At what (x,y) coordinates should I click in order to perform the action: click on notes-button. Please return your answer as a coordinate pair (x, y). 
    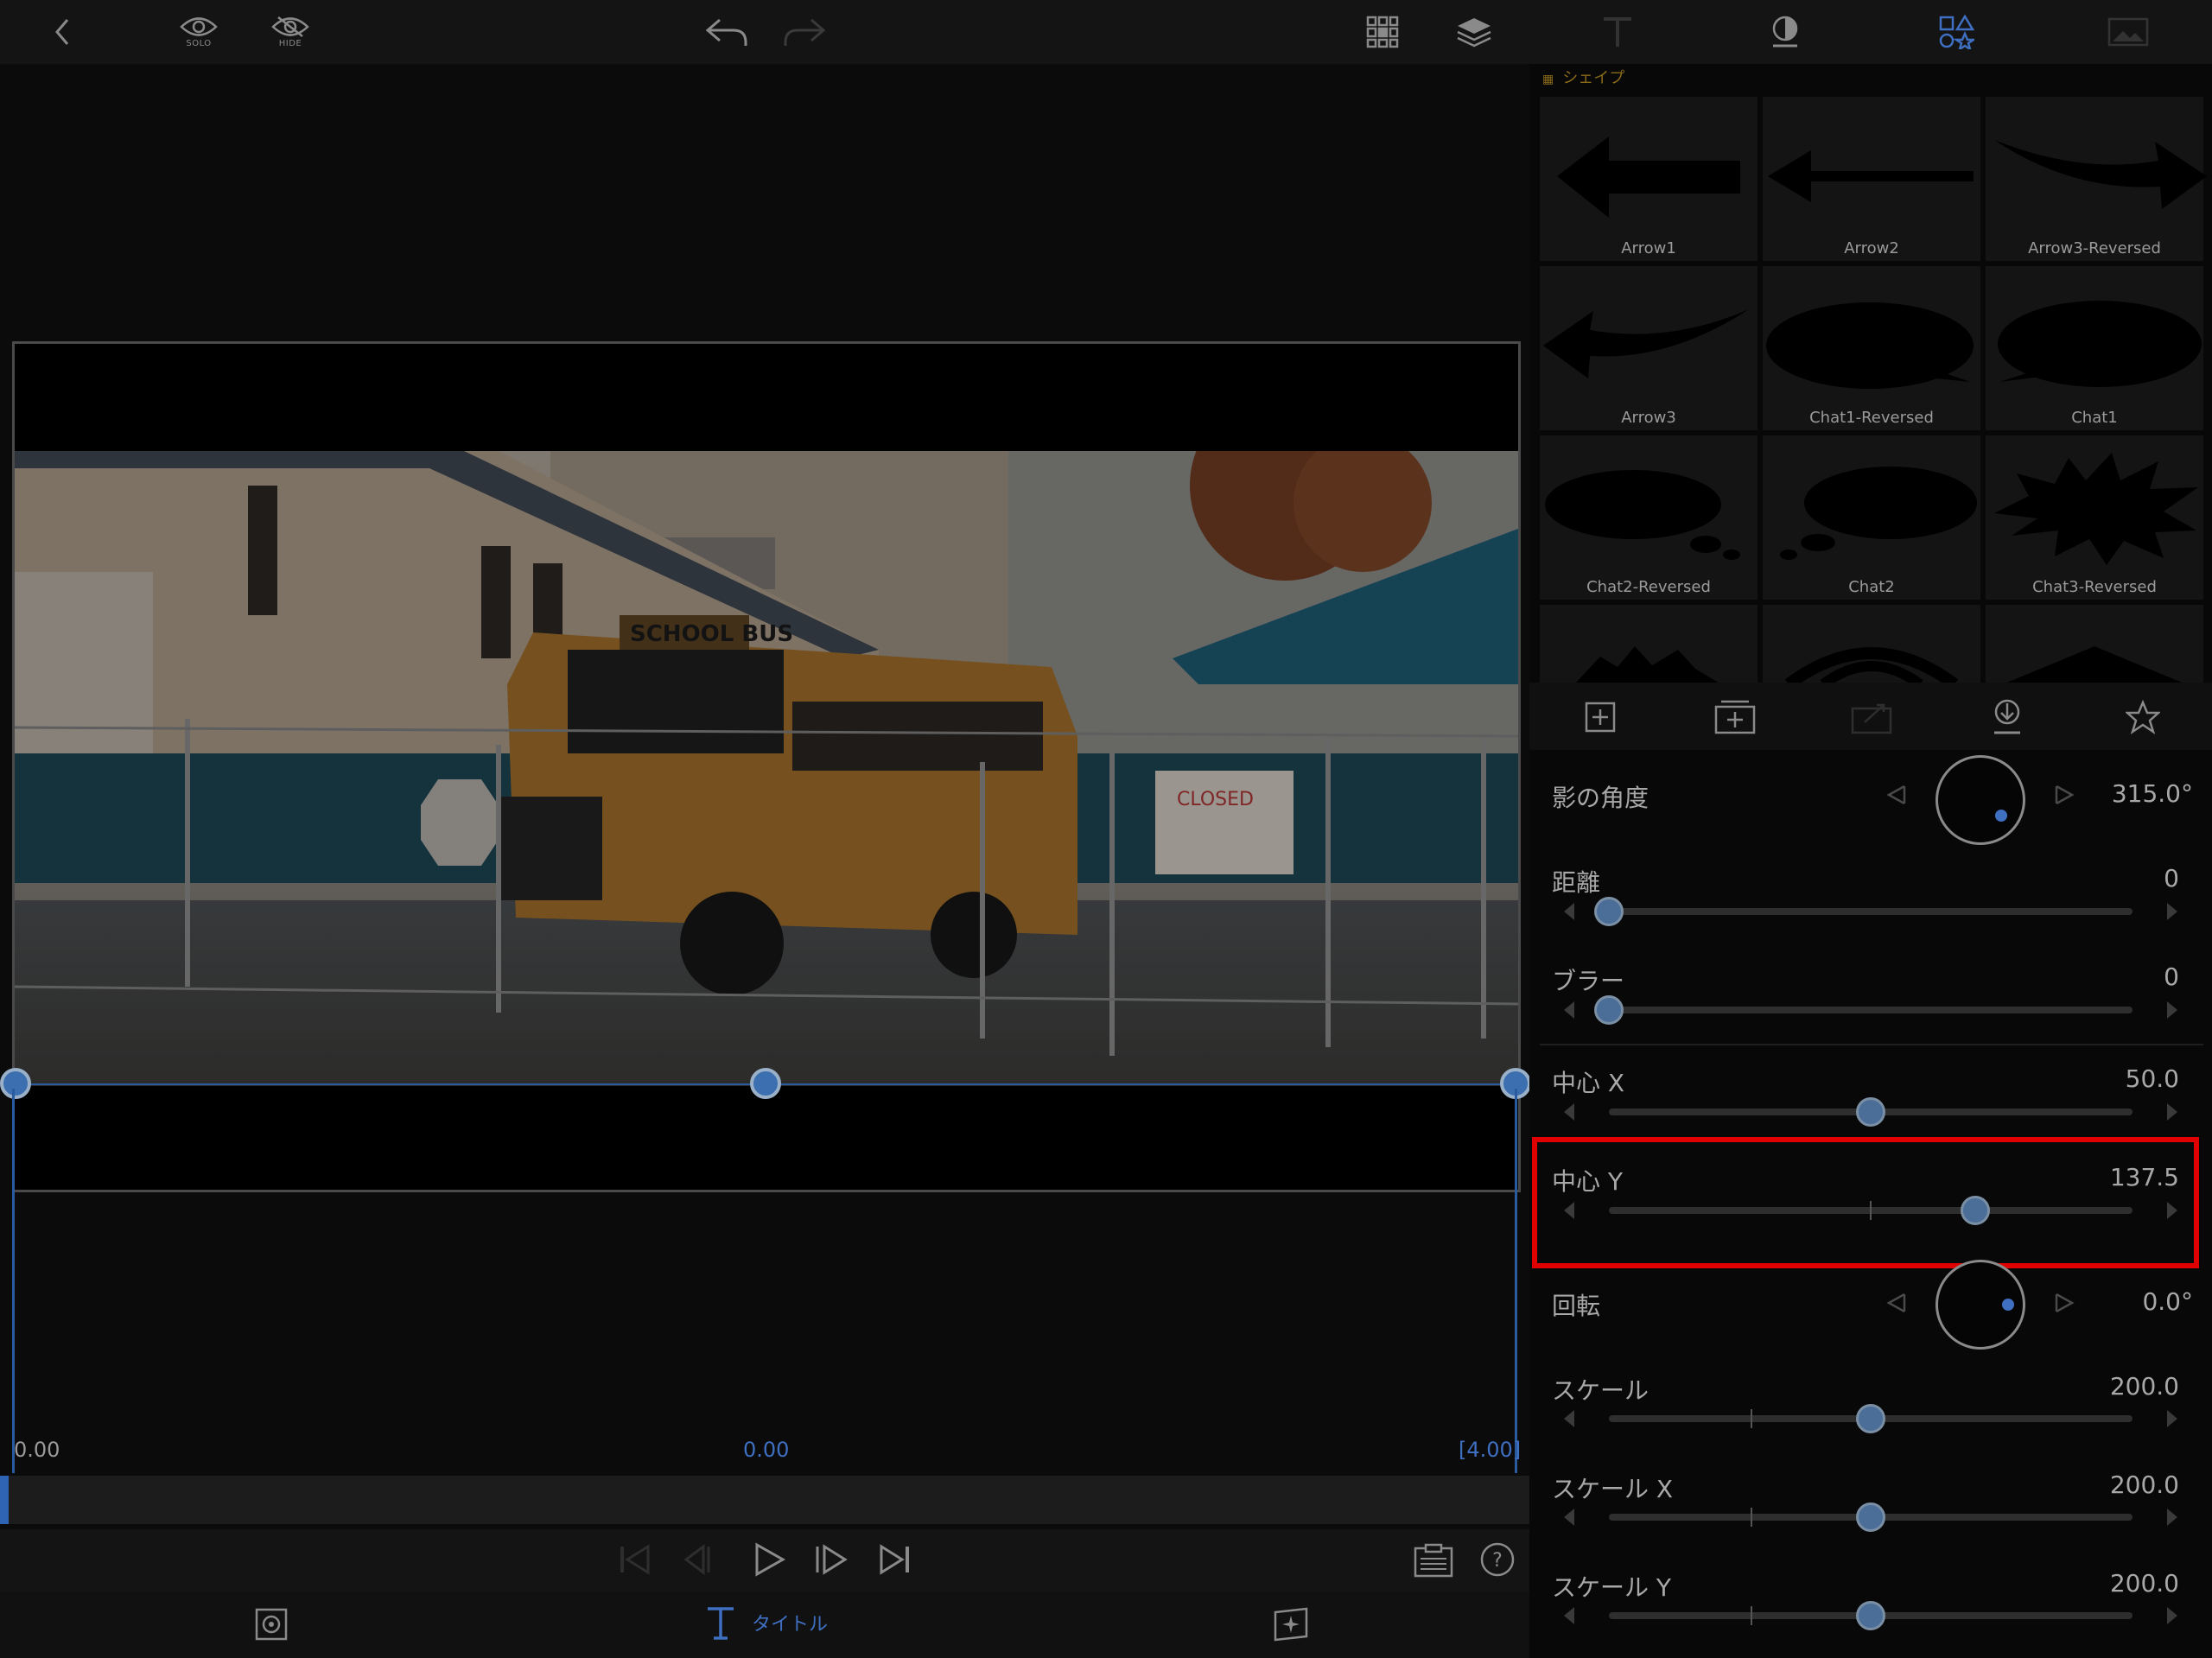
    Looking at the image, I should click on (1433, 1560).